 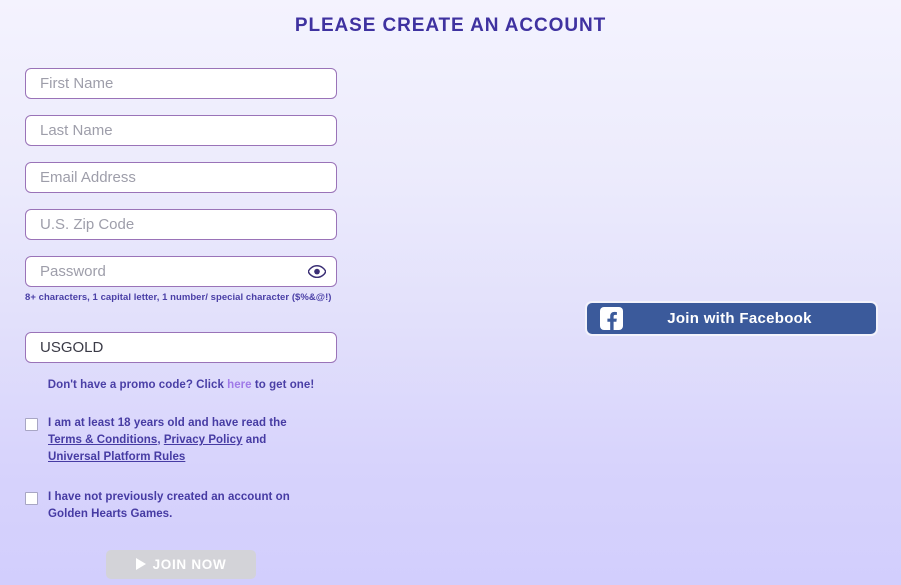 What do you see at coordinates (611, 318) in the screenshot?
I see `facebook-icon` at bounding box center [611, 318].